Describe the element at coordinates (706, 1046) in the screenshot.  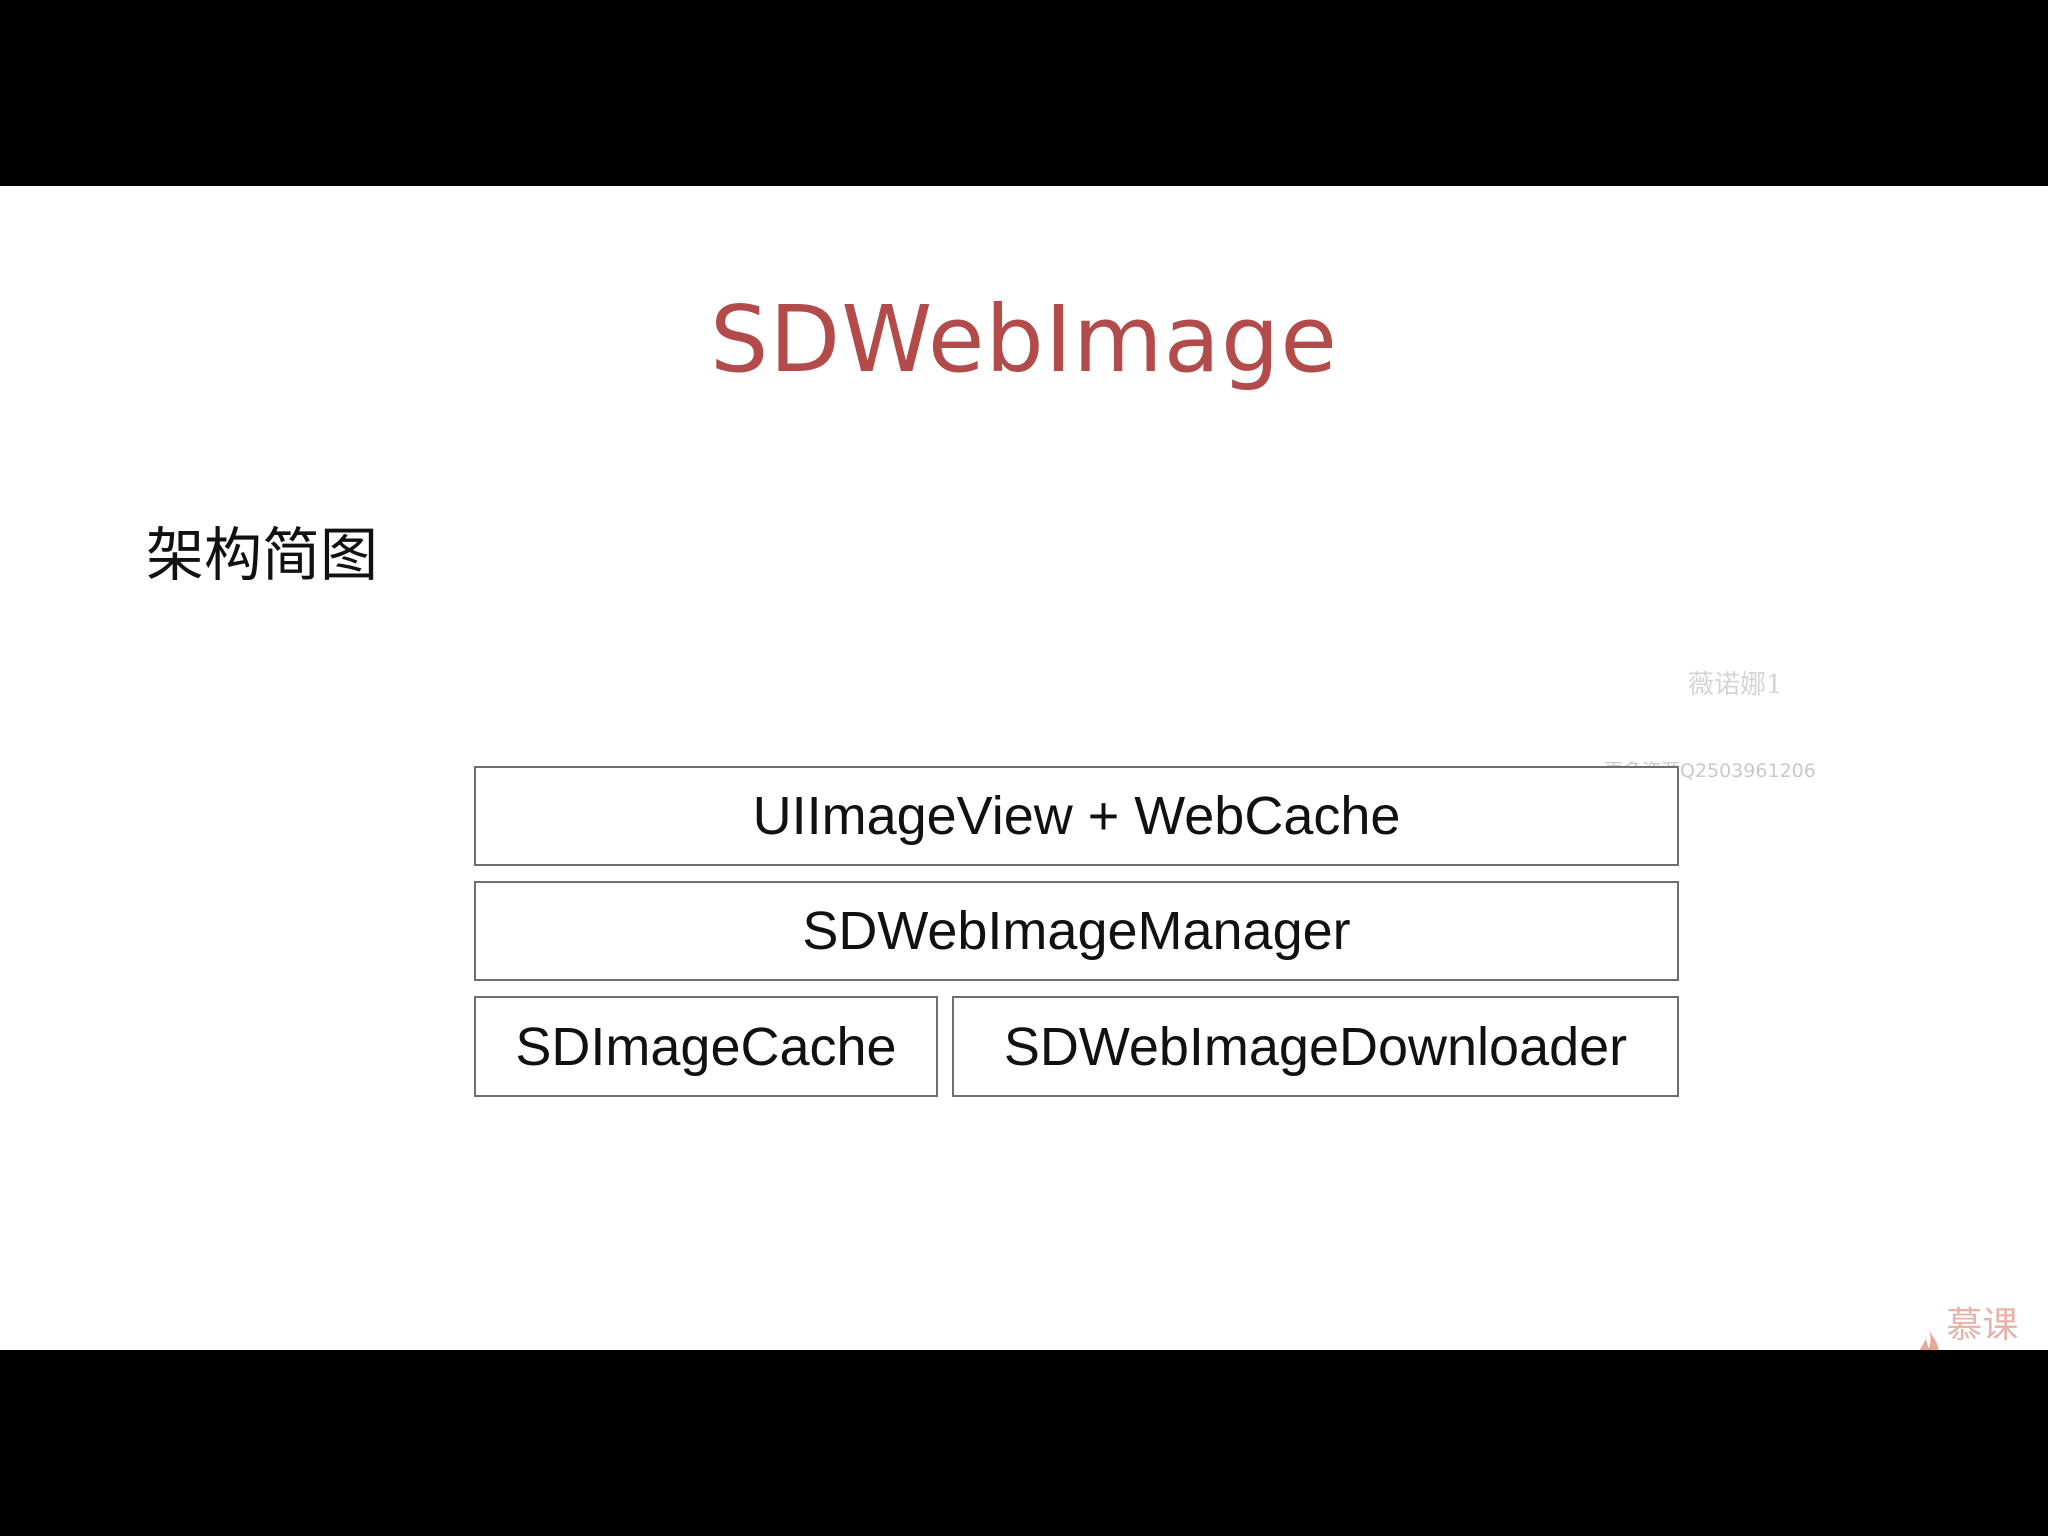
I see `layer-sdimagecache: SDImageCache` at that location.